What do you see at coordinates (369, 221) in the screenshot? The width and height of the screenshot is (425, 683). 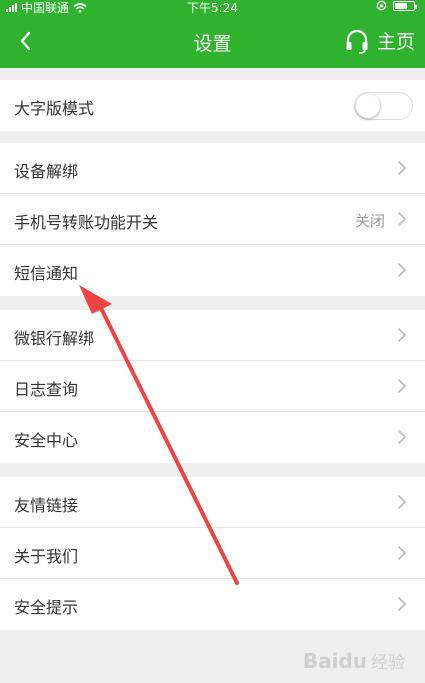 I see `phone-transfer-status: 关闭` at bounding box center [369, 221].